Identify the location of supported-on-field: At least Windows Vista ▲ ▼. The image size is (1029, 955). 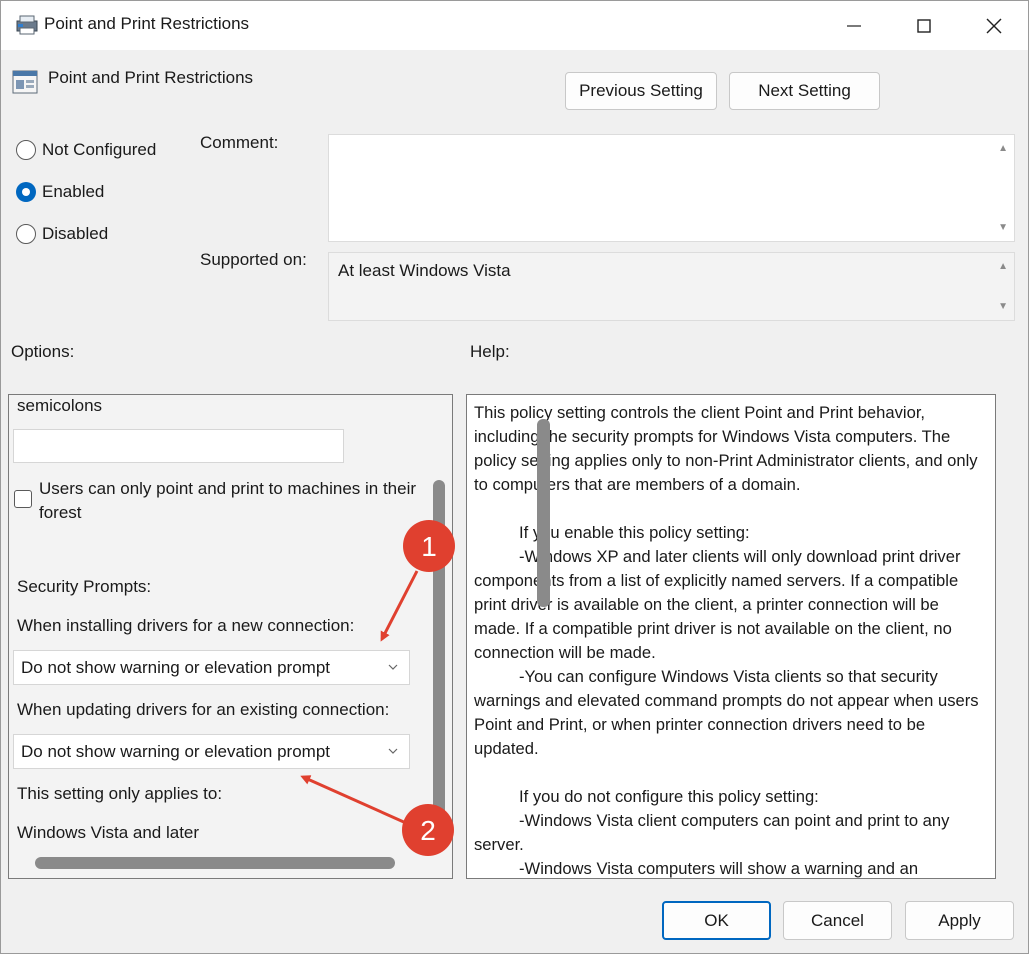
(671, 286).